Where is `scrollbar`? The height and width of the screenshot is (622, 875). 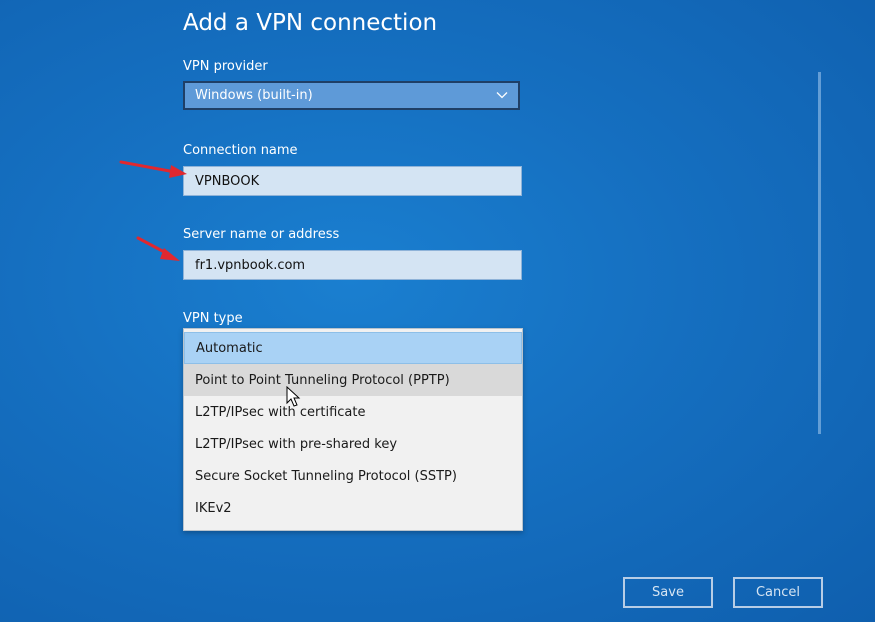 scrollbar is located at coordinates (819, 253).